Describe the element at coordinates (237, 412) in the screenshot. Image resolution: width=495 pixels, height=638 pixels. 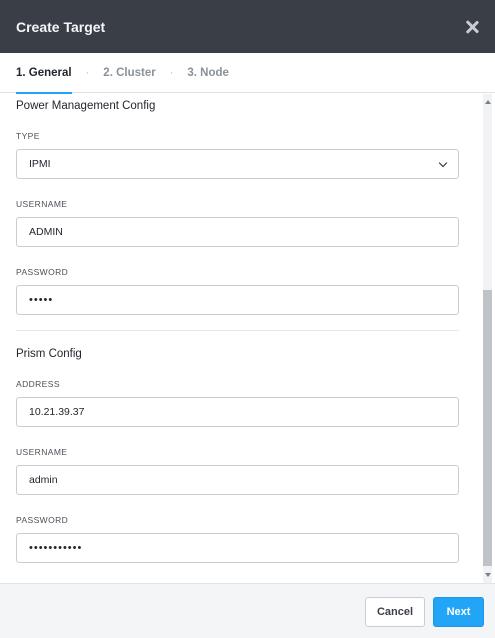
I see `prism-address-field: 10.21.39.37` at that location.